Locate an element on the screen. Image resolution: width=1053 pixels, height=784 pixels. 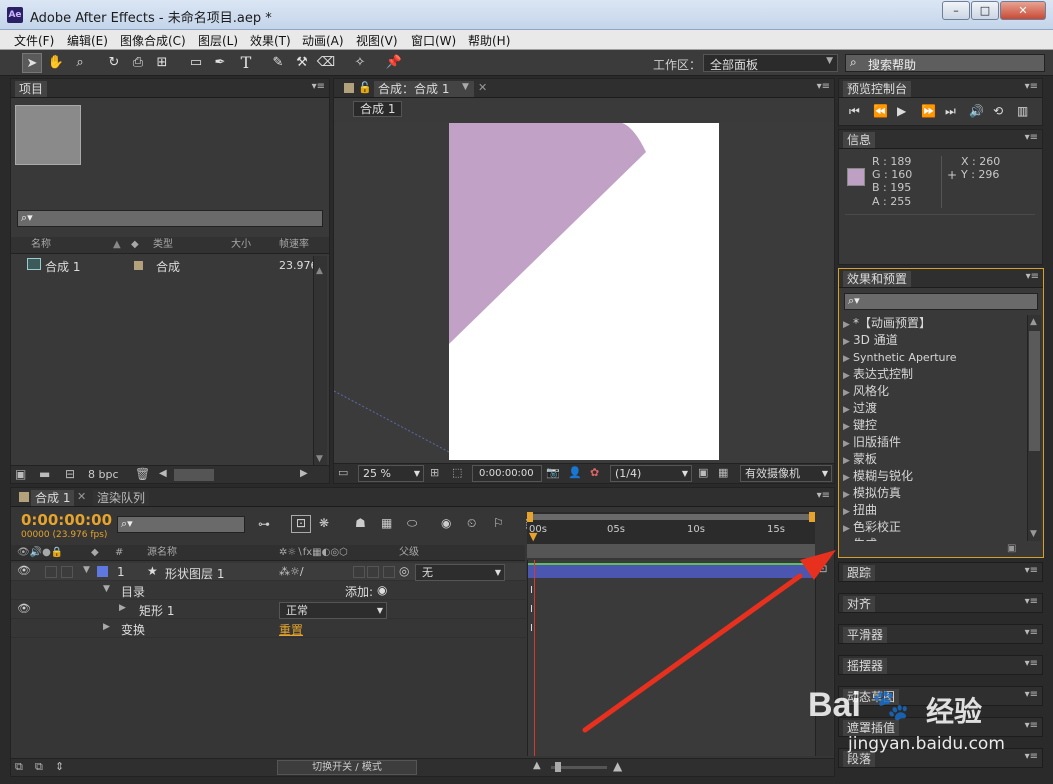
parent-select: 无 ▼ is located at coordinates (460, 572).